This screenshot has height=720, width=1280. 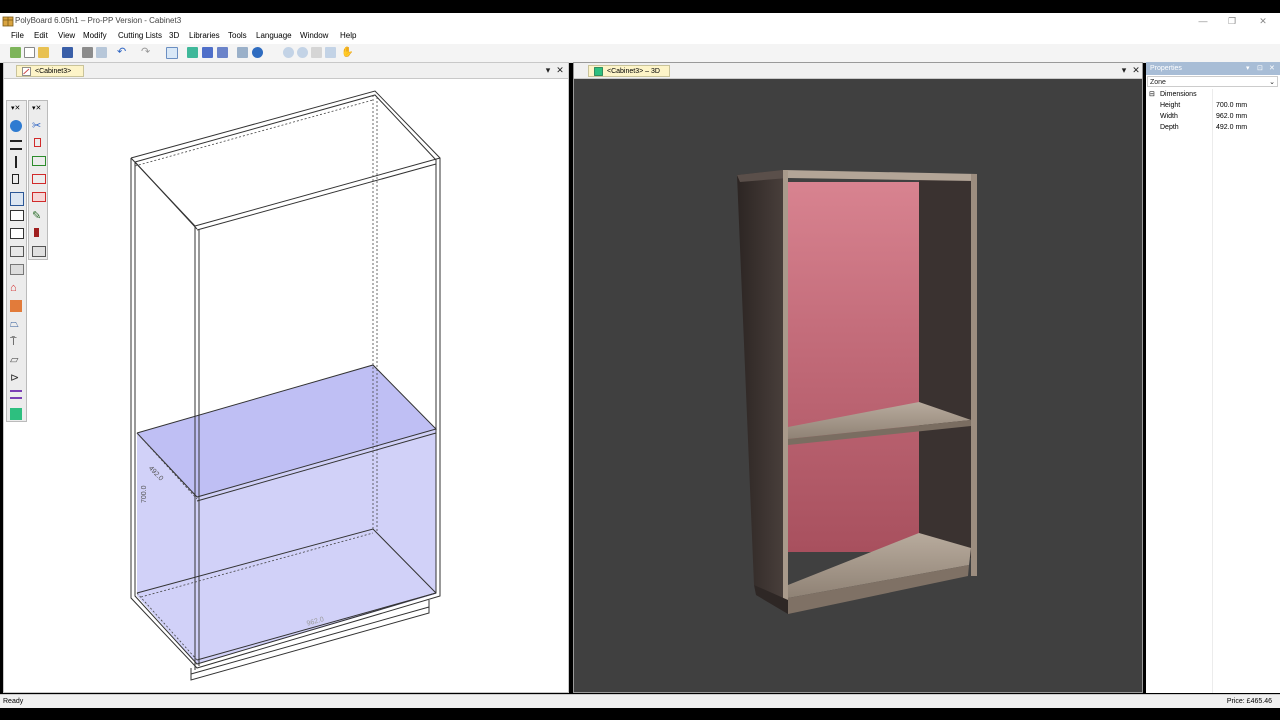 I want to click on zoom-out-icon, so click(x=302, y=52).